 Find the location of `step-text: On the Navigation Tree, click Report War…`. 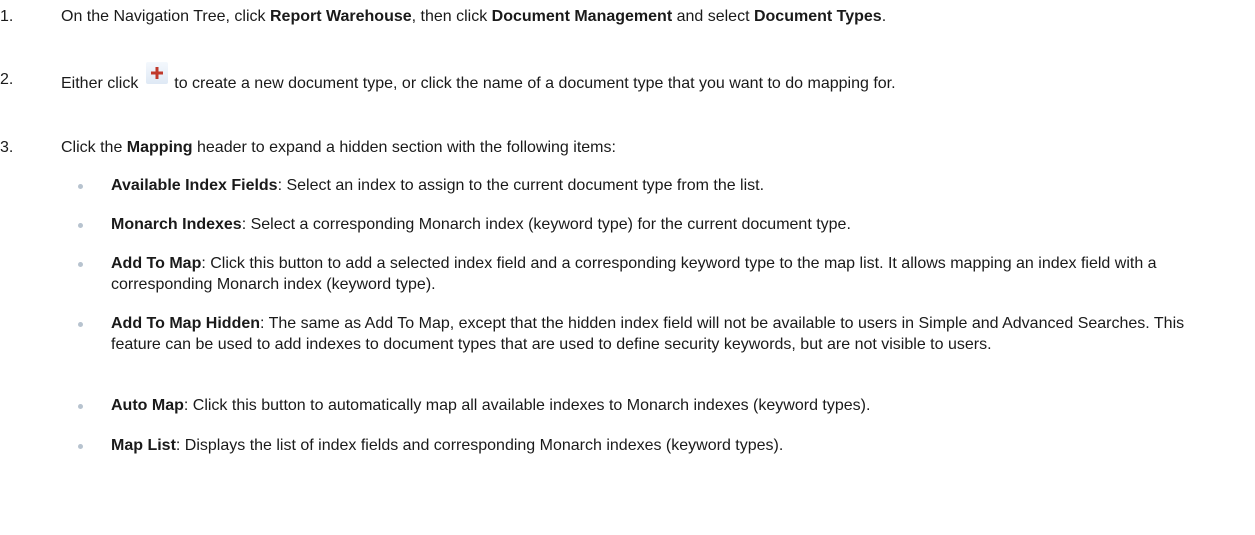

step-text: On the Navigation Tree, click Report War… is located at coordinates (474, 16).